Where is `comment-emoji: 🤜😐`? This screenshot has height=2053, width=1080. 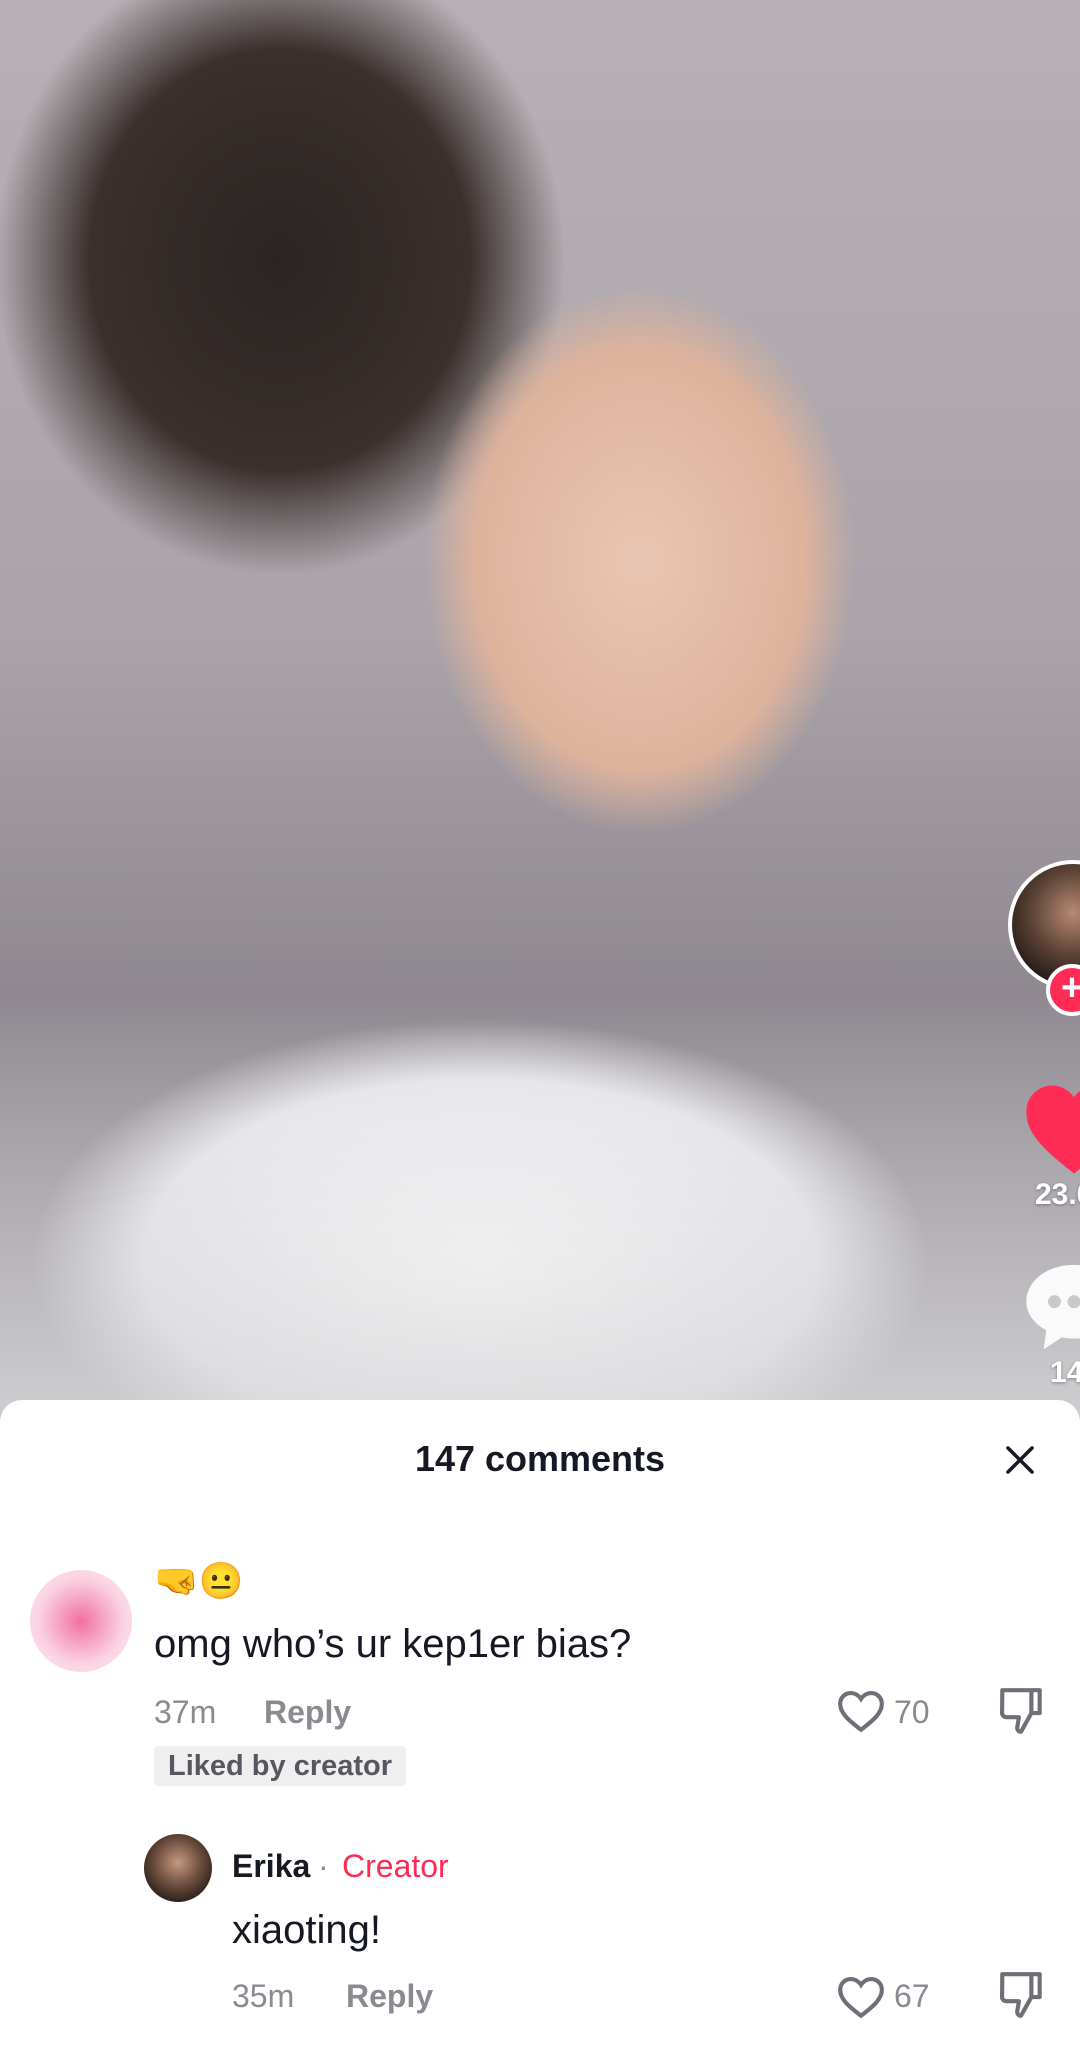
comment-emoji: 🤜😐 is located at coordinates (199, 1580).